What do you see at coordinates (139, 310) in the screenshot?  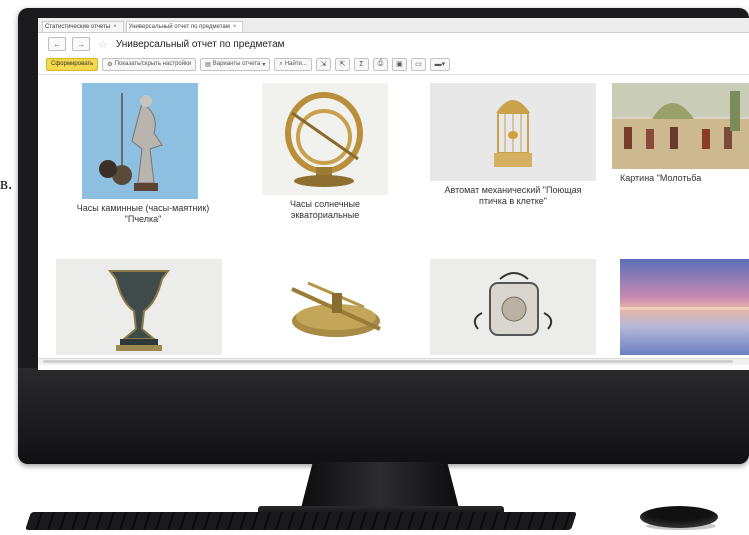 I see `vase-image` at bounding box center [139, 310].